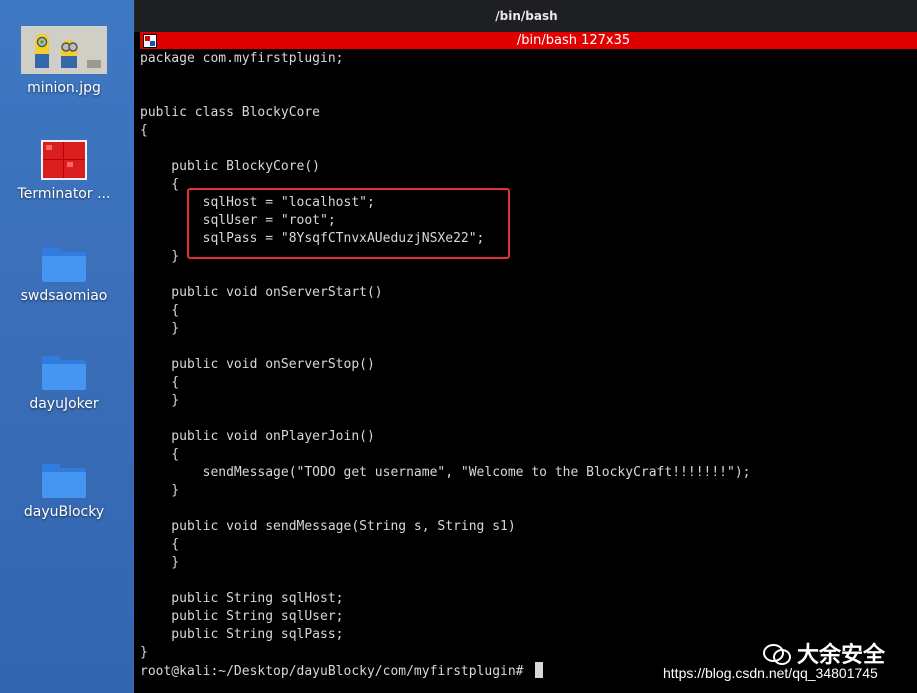 This screenshot has width=917, height=693. I want to click on source-url: https://blog.csdn.net/qq_34801745, so click(770, 673).